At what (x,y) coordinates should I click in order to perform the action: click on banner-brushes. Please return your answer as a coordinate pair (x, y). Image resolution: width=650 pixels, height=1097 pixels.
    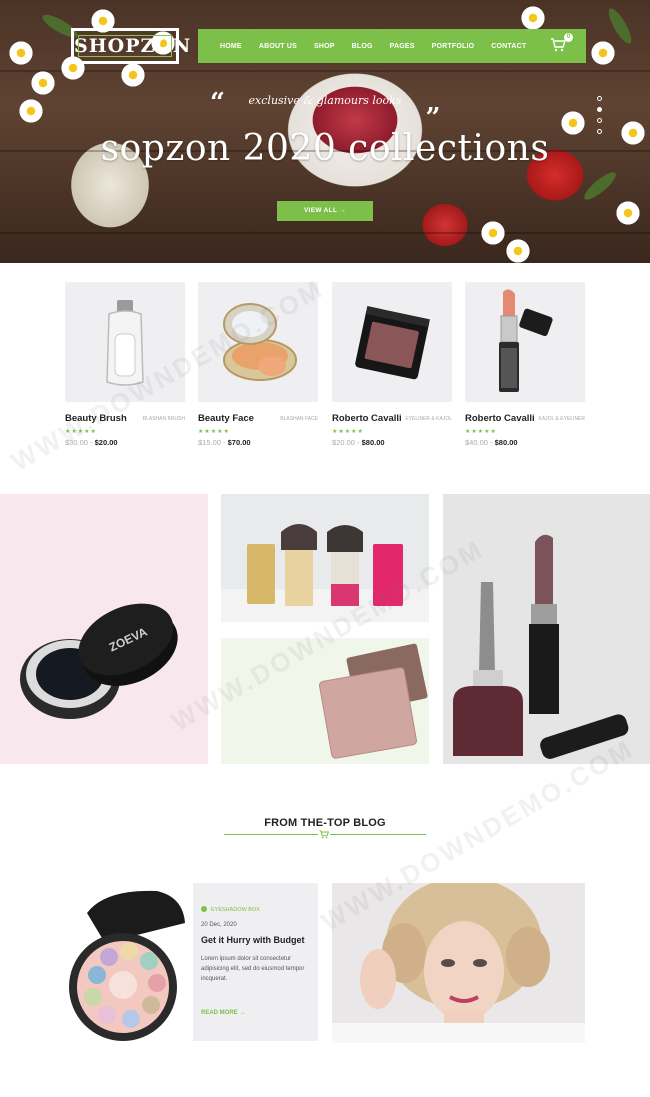
    Looking at the image, I should click on (325, 558).